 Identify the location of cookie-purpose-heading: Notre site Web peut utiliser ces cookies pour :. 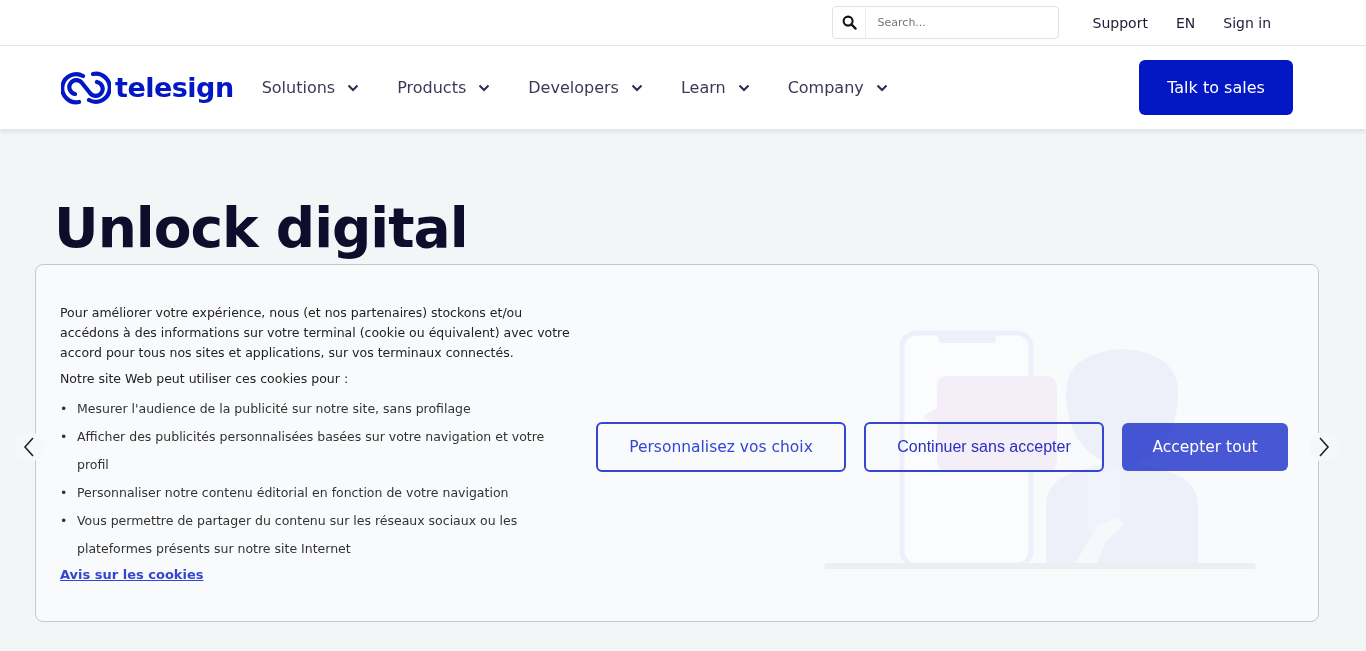
(205, 379).